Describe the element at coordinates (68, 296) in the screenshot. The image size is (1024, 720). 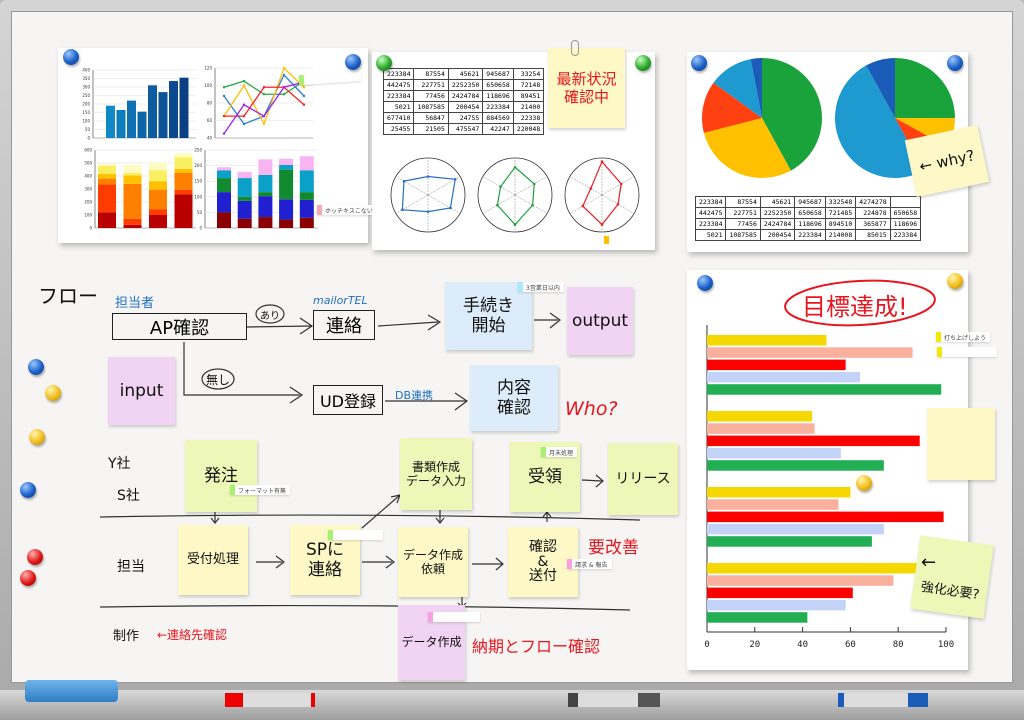
I see `flow-title: フロー` at that location.